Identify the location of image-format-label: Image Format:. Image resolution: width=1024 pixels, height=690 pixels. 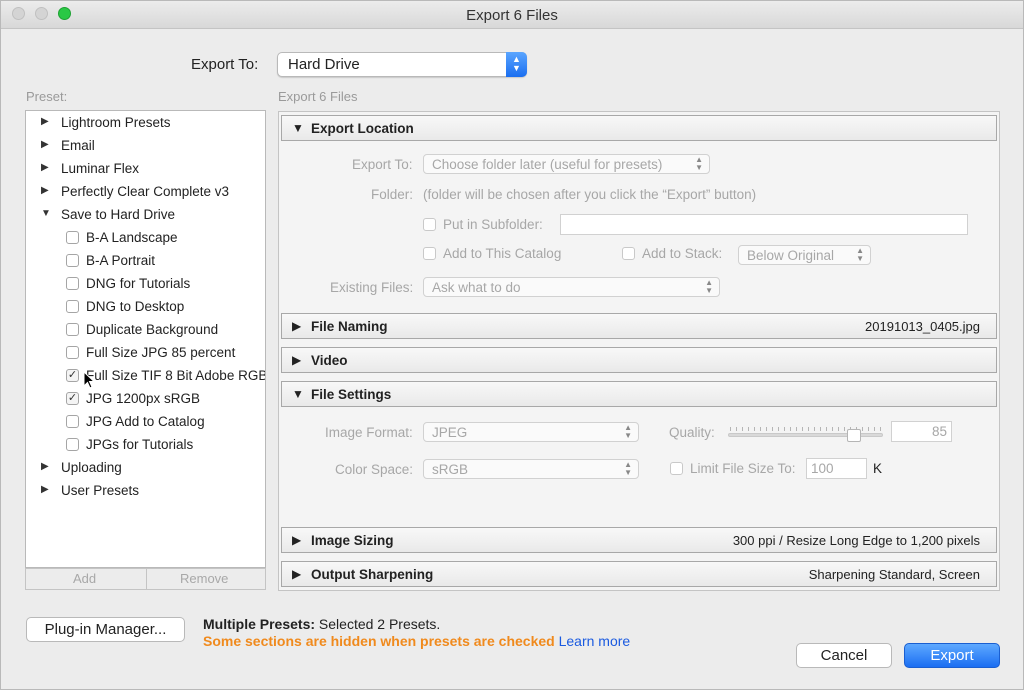
(369, 432).